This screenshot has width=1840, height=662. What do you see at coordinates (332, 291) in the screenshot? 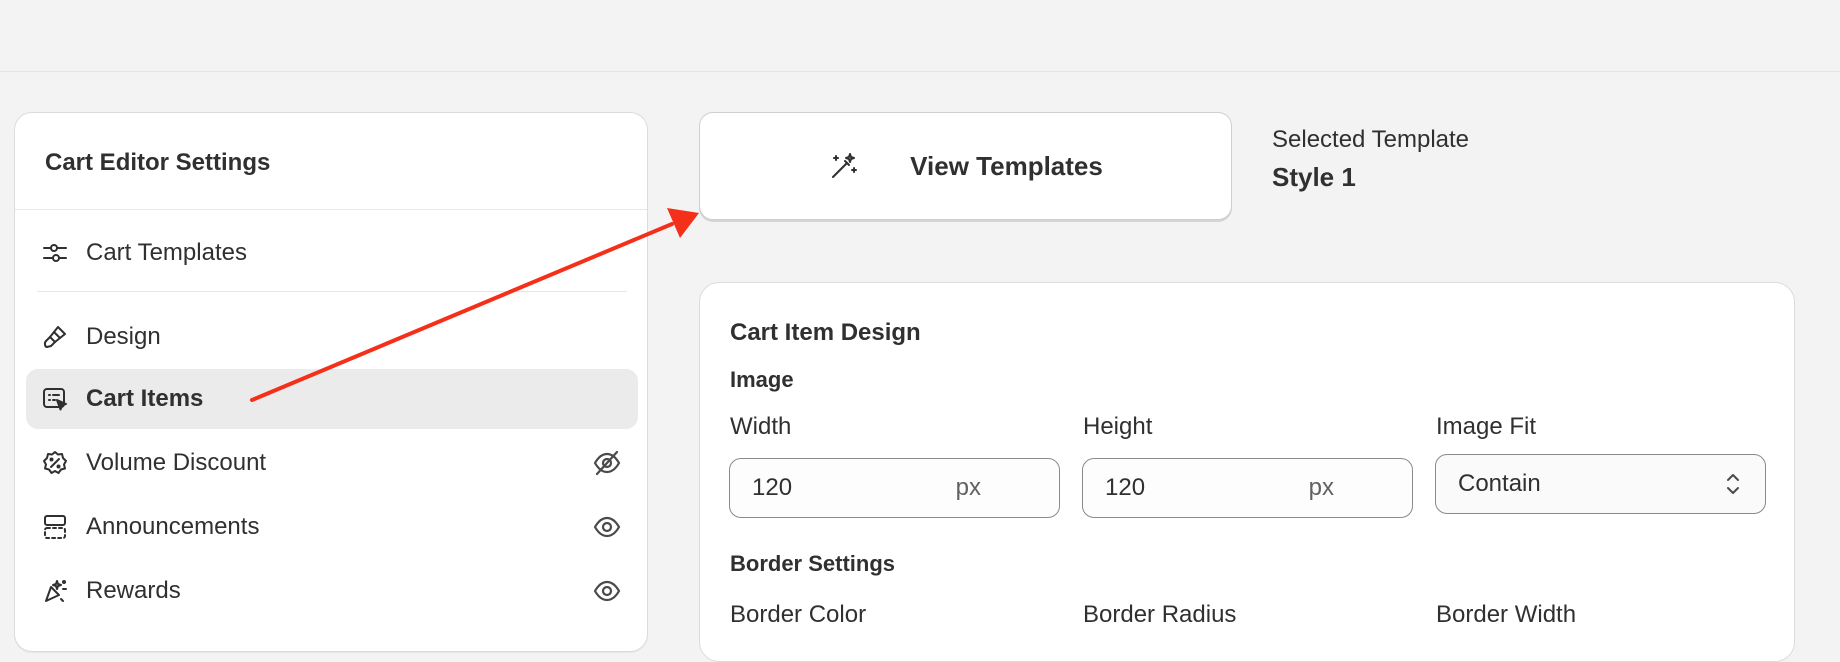
I see `sidebar-separator` at bounding box center [332, 291].